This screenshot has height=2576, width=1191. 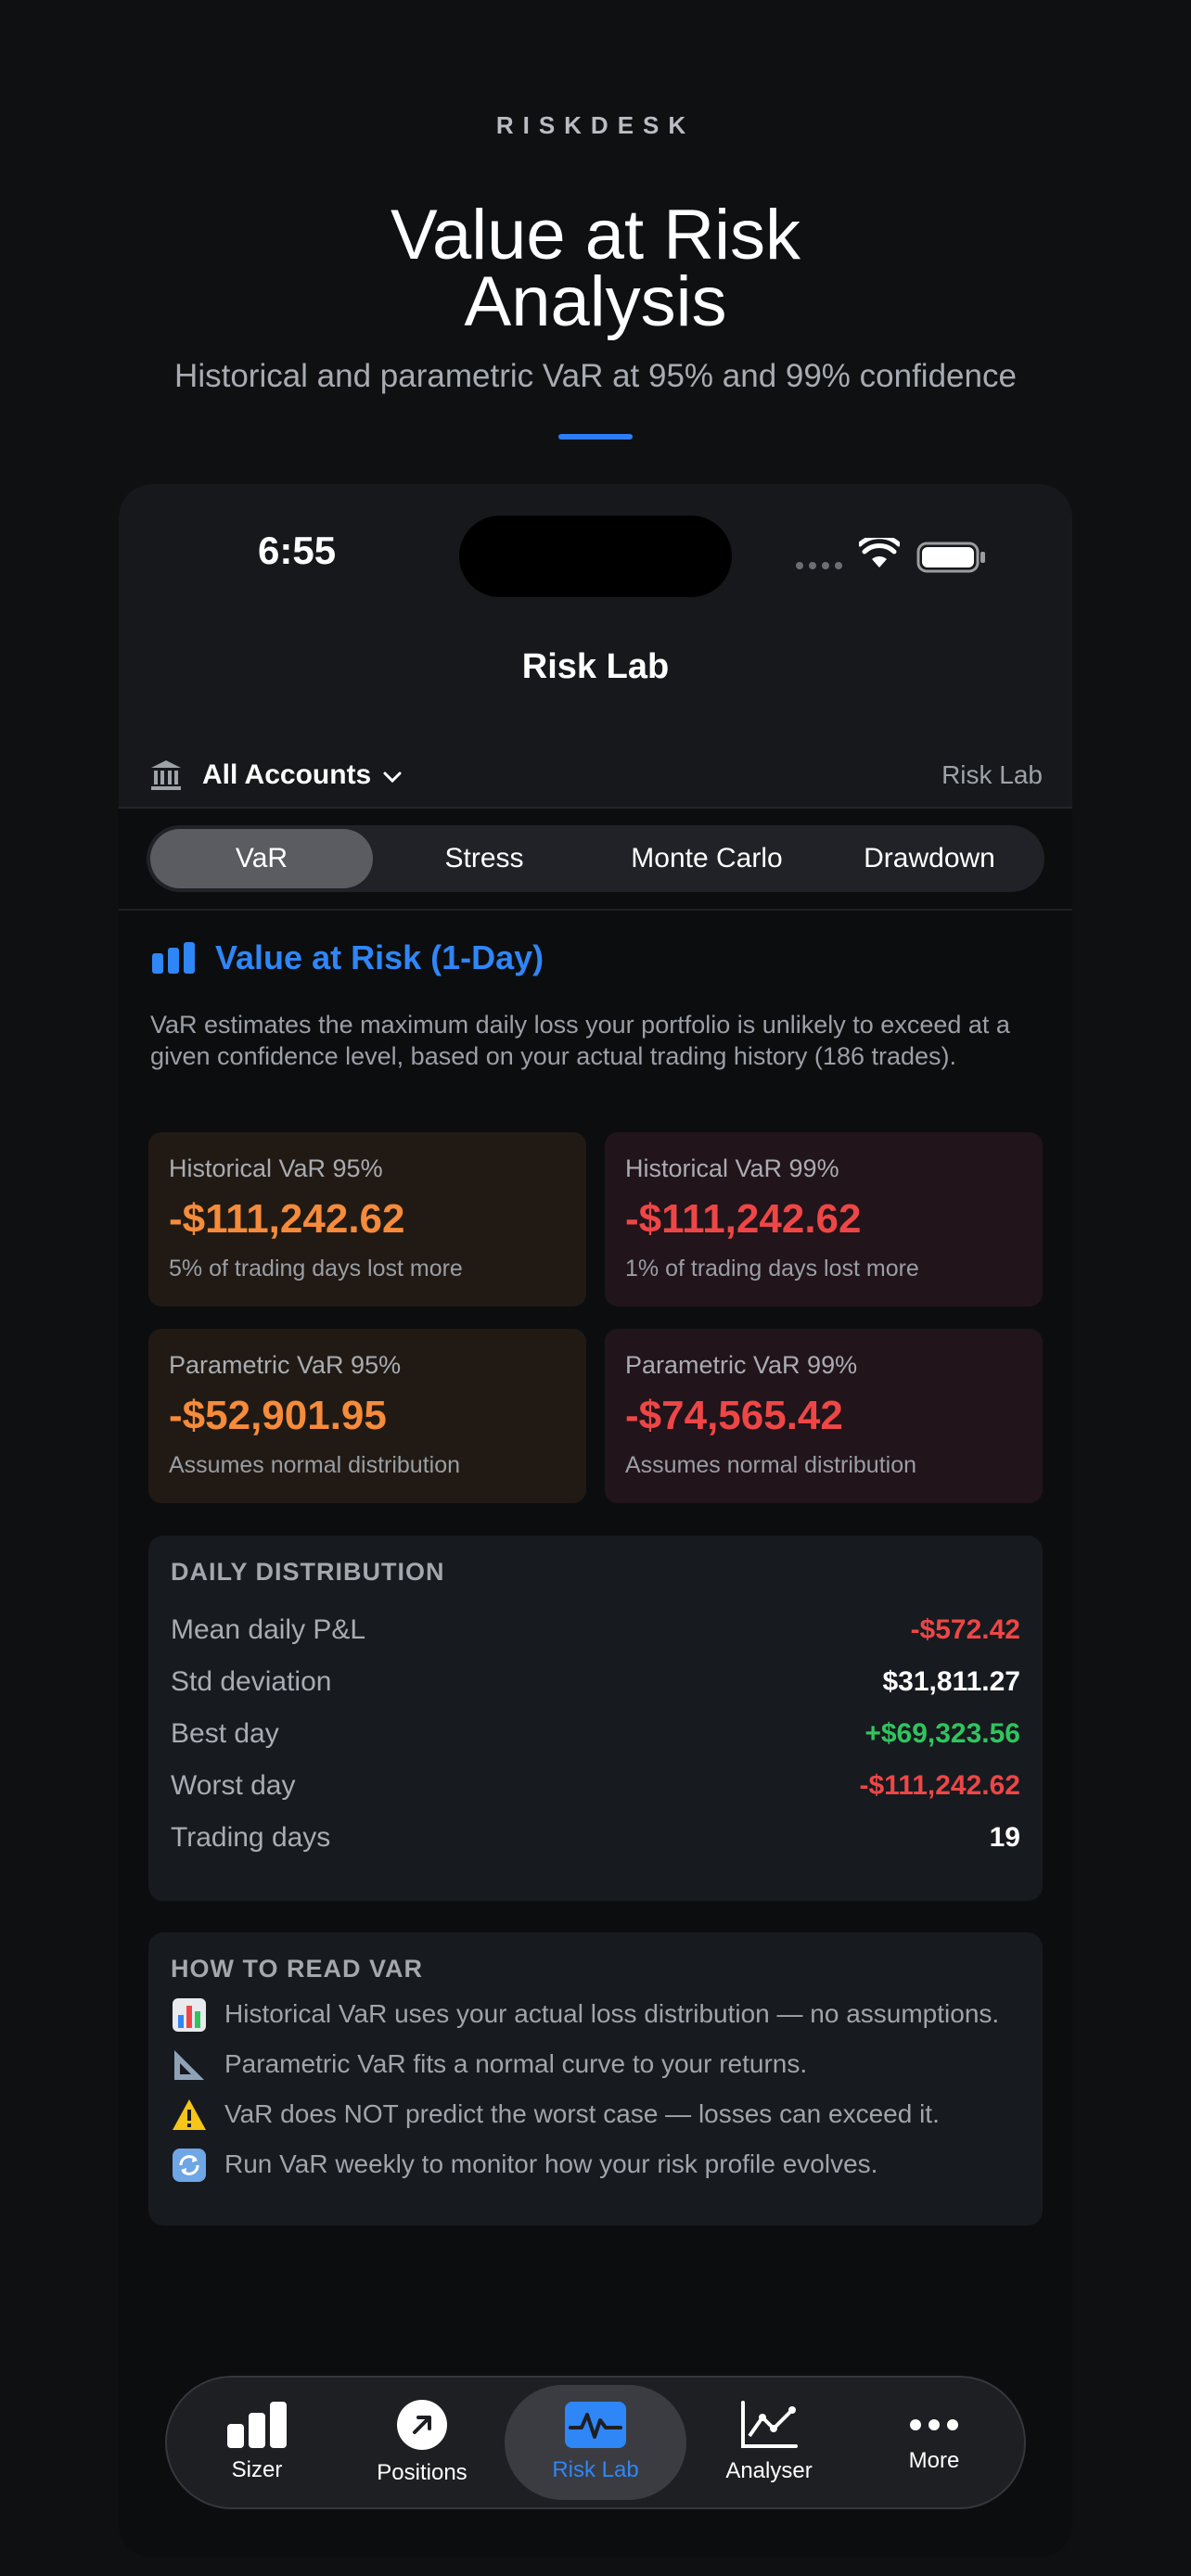 What do you see at coordinates (268, 1629) in the screenshot?
I see `stat-label: Mean daily P&L` at bounding box center [268, 1629].